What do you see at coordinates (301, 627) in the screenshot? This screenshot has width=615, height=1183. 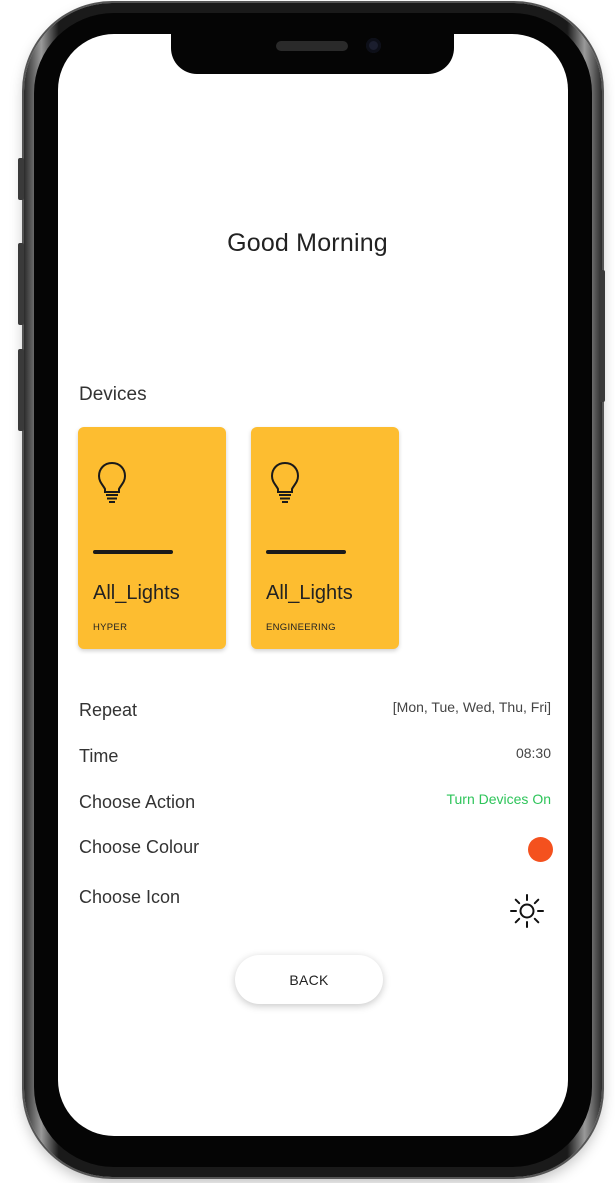 I see `device-group: ENGINEERING` at bounding box center [301, 627].